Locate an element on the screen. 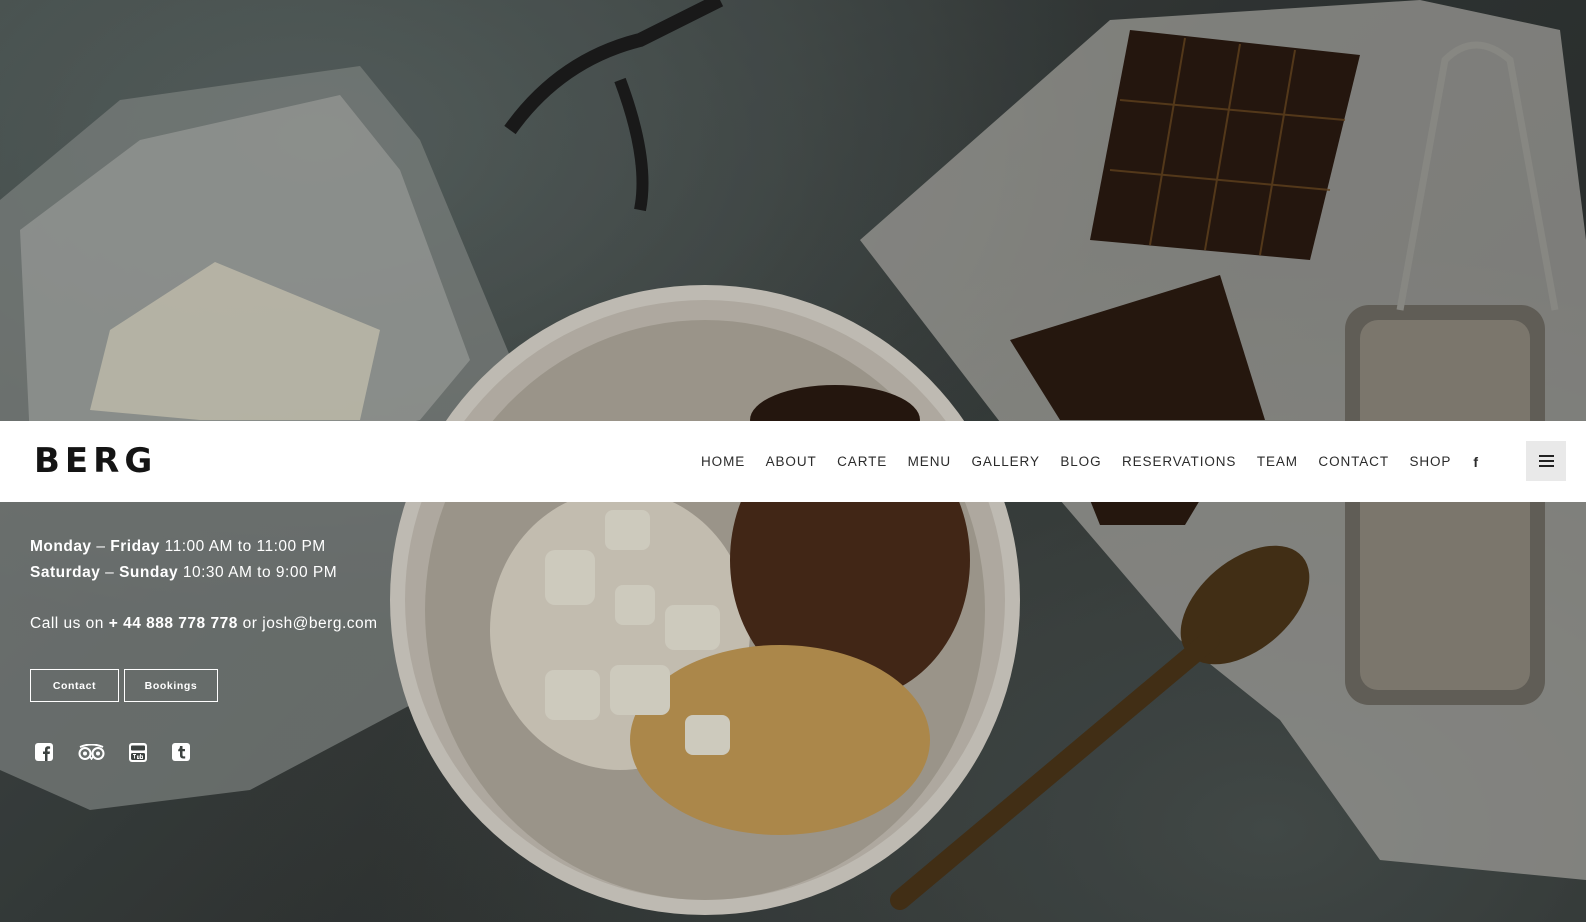 This screenshot has height=922, width=1586. hours-weekend-end: Sunday is located at coordinates (149, 572).